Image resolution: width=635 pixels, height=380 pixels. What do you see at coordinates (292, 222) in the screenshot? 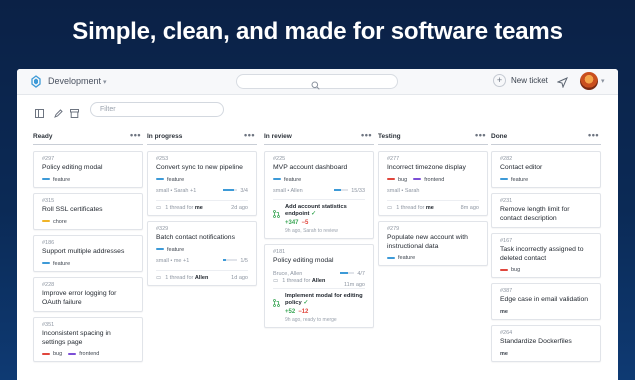
I see `lines-added: +347` at bounding box center [292, 222].